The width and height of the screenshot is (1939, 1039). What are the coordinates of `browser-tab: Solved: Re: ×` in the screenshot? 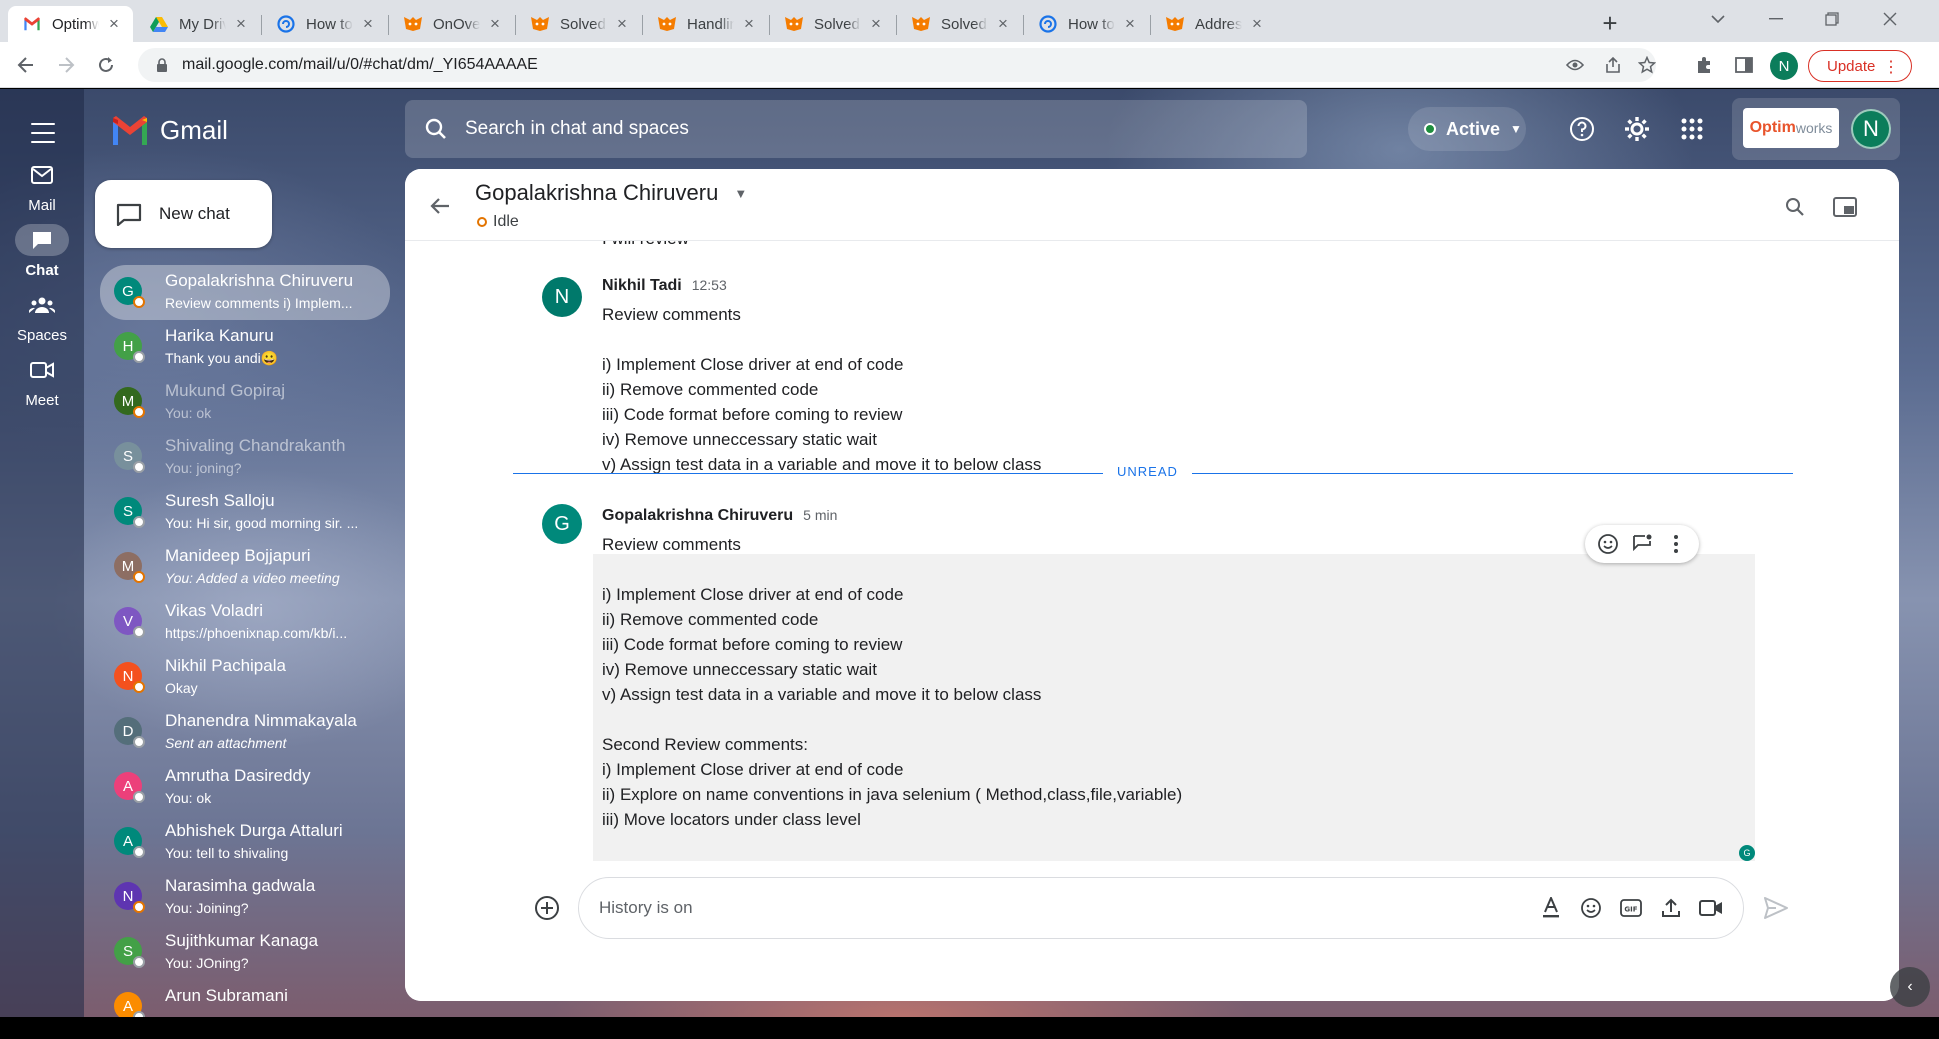 It's located at (959, 24).